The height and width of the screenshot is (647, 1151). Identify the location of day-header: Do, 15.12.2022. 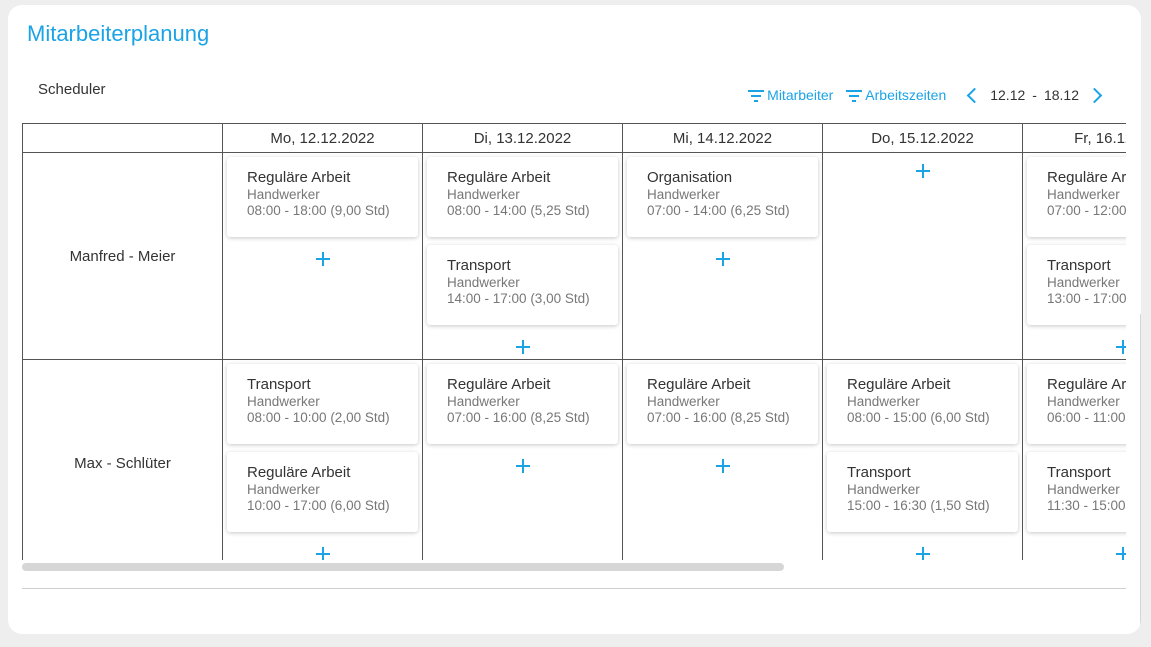
(922, 138).